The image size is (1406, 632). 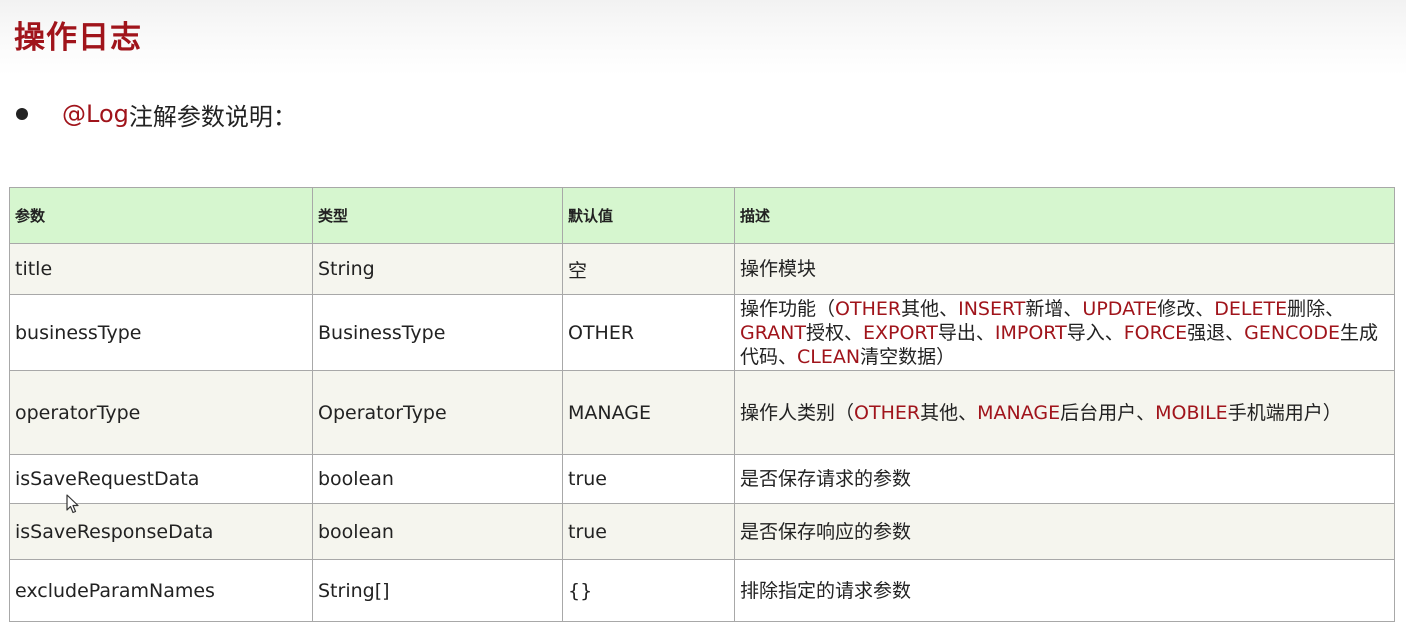 I want to click on cell-desc: 操作模块, so click(x=1064, y=269).